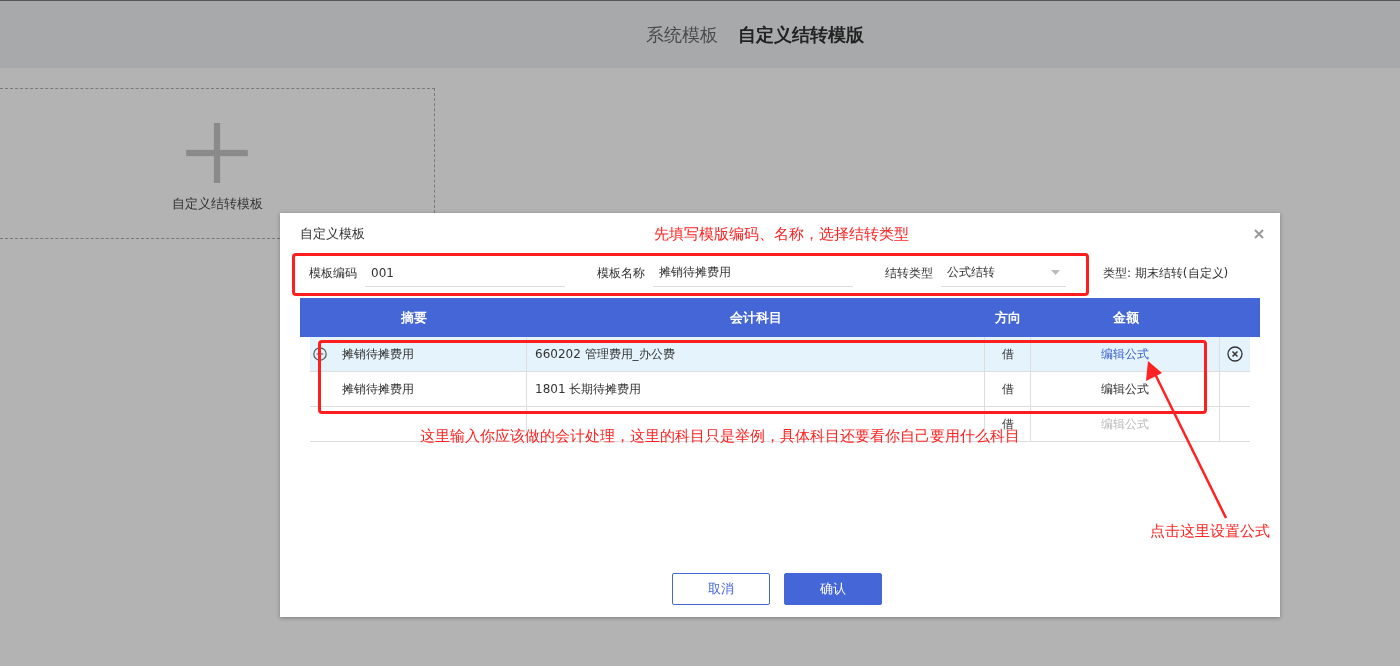 This screenshot has width=1400, height=666. I want to click on add-row-icon, so click(320, 354).